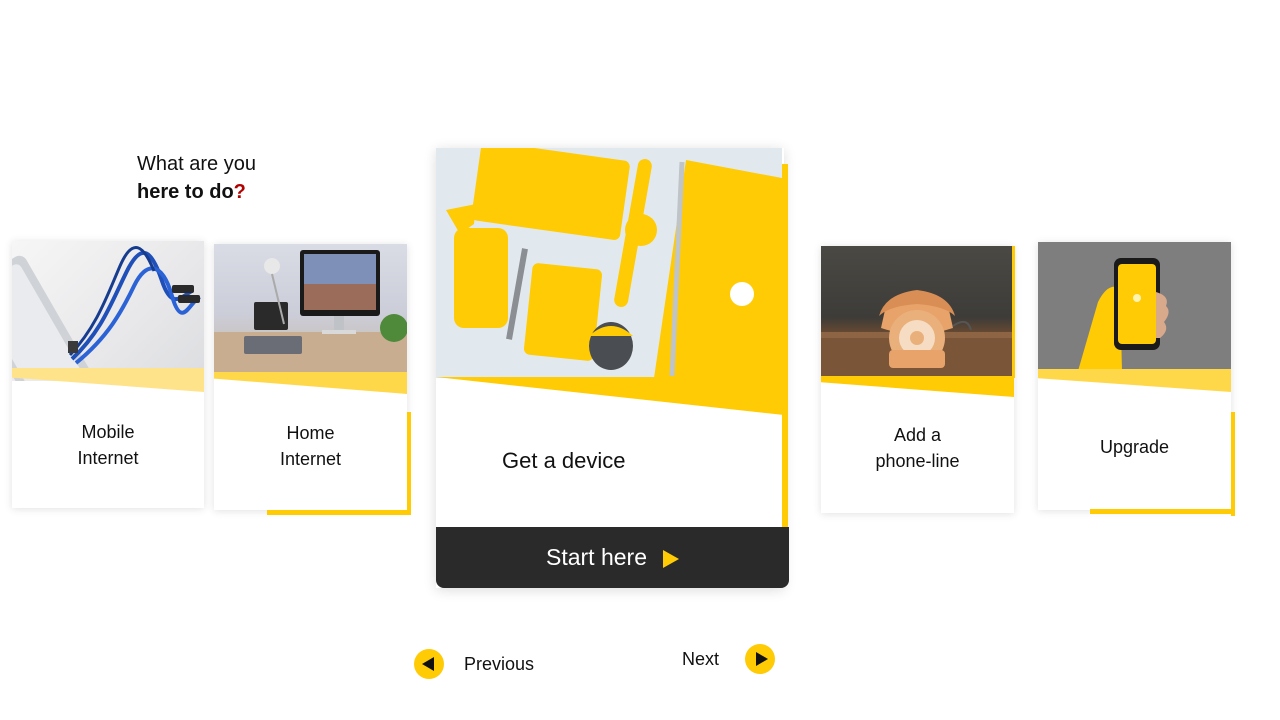 This screenshot has width=1280, height=720. I want to click on headline-question-mark: ?, so click(239, 192).